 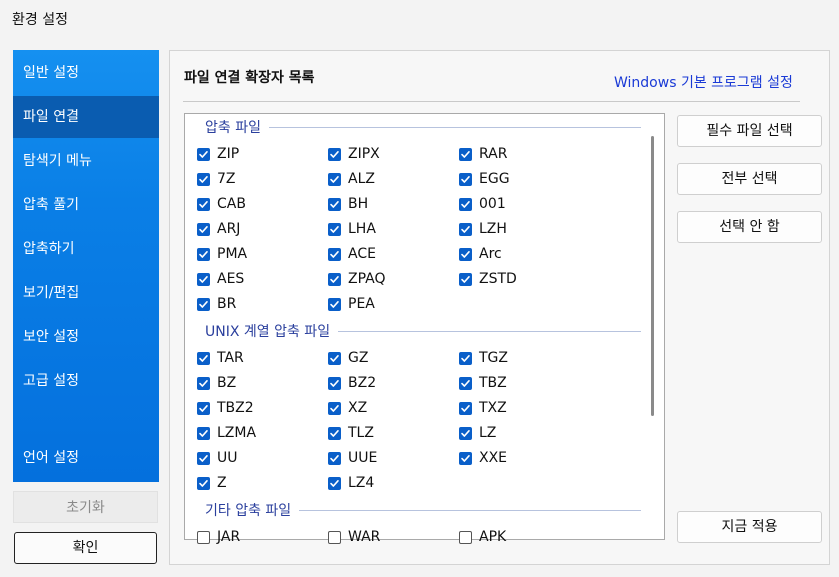 I want to click on list-scrollbar, so click(x=652, y=276).